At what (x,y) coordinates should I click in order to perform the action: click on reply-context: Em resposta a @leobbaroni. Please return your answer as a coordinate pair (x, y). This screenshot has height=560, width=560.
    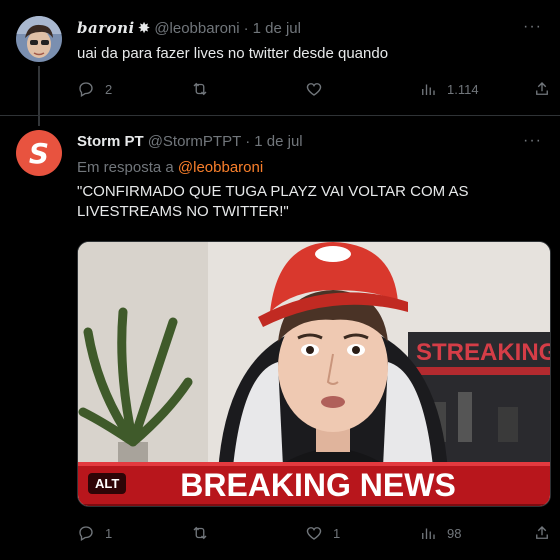
    Looking at the image, I should click on (170, 168).